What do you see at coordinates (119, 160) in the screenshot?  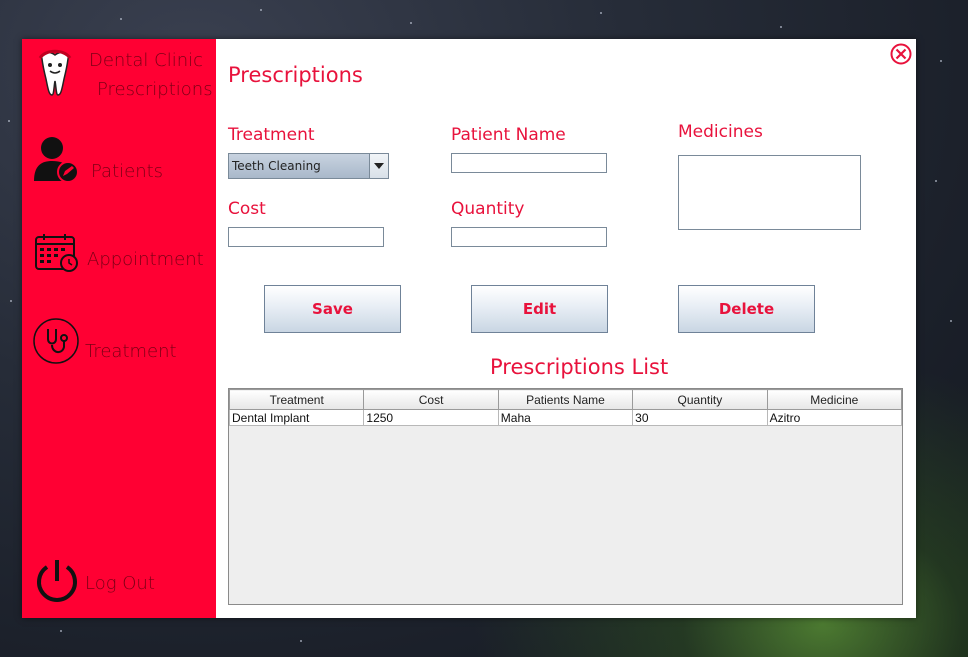 I see `sidebar-item-patients: Patients` at bounding box center [119, 160].